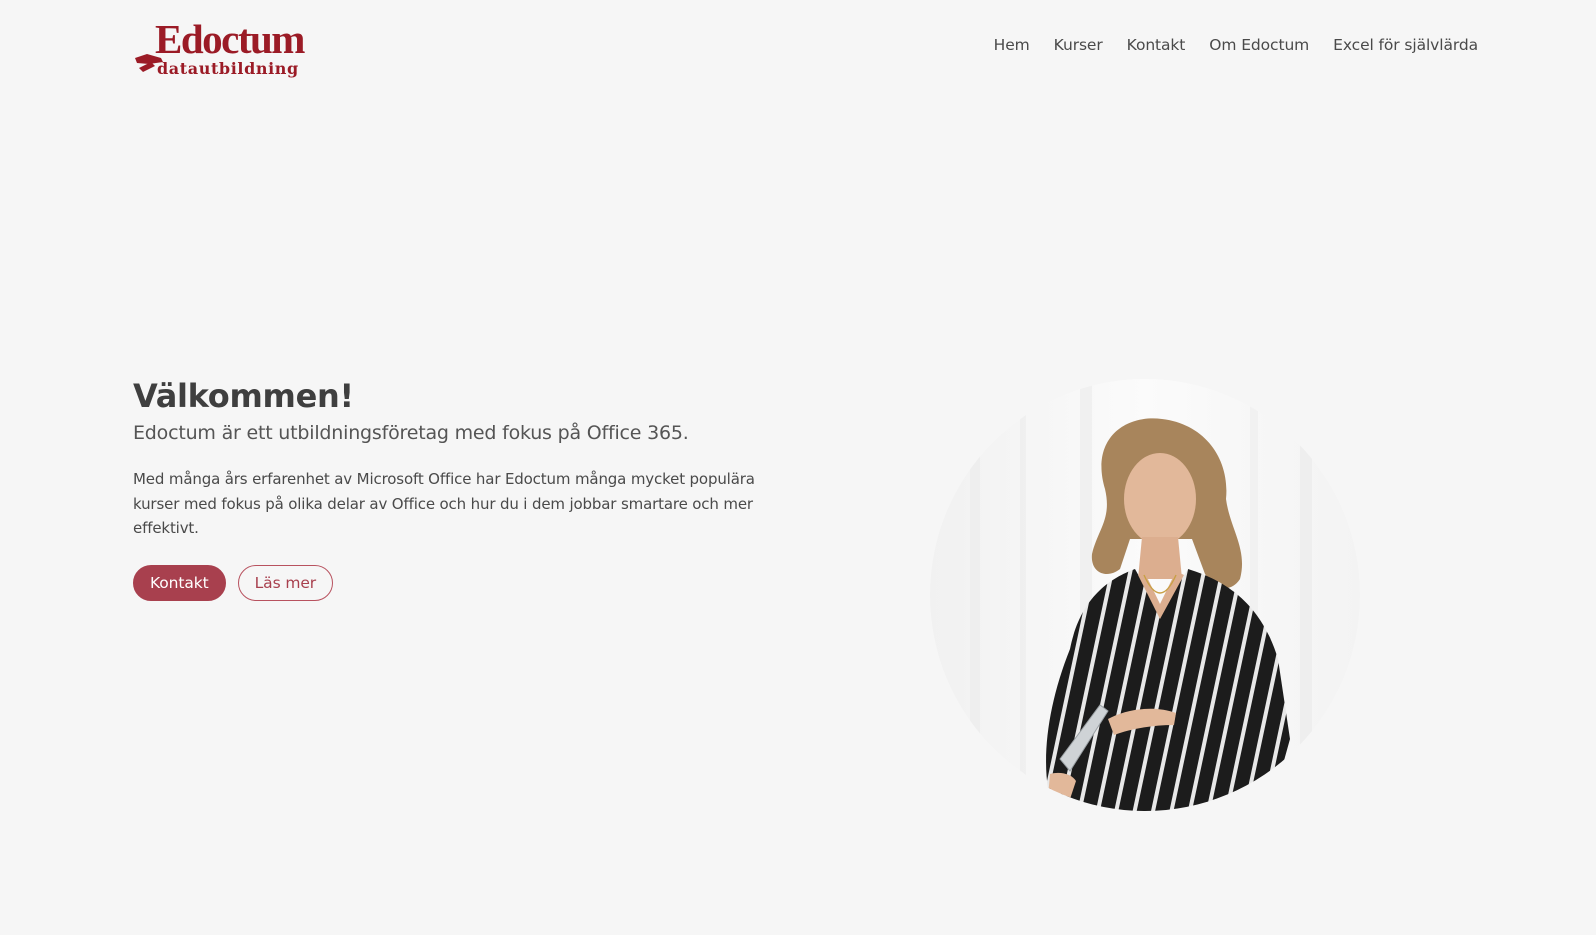 This screenshot has height=935, width=1596. Describe the element at coordinates (1160, 499) in the screenshot. I see `face` at that location.